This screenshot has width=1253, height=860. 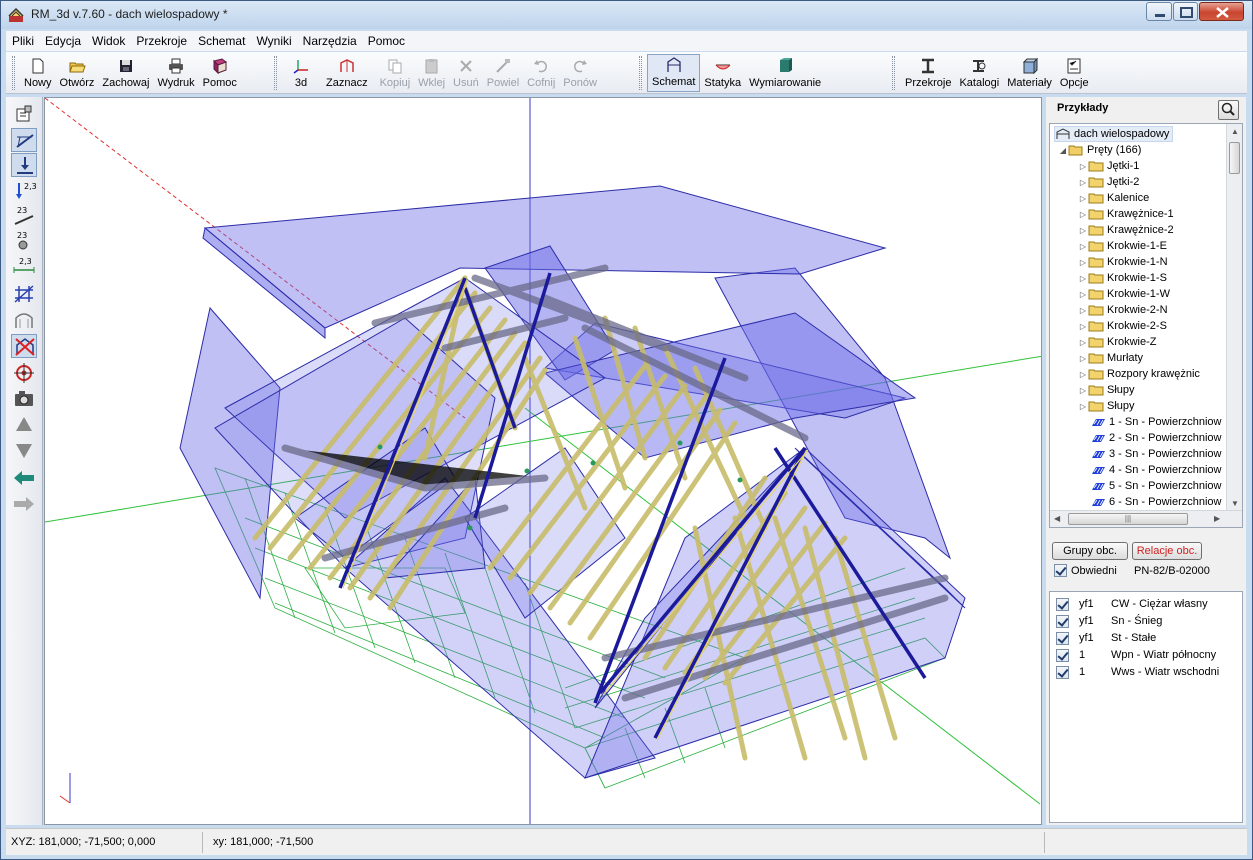 What do you see at coordinates (1126, 214) in the screenshot?
I see `tree-folder-item: ▷ Krawężnice-1` at bounding box center [1126, 214].